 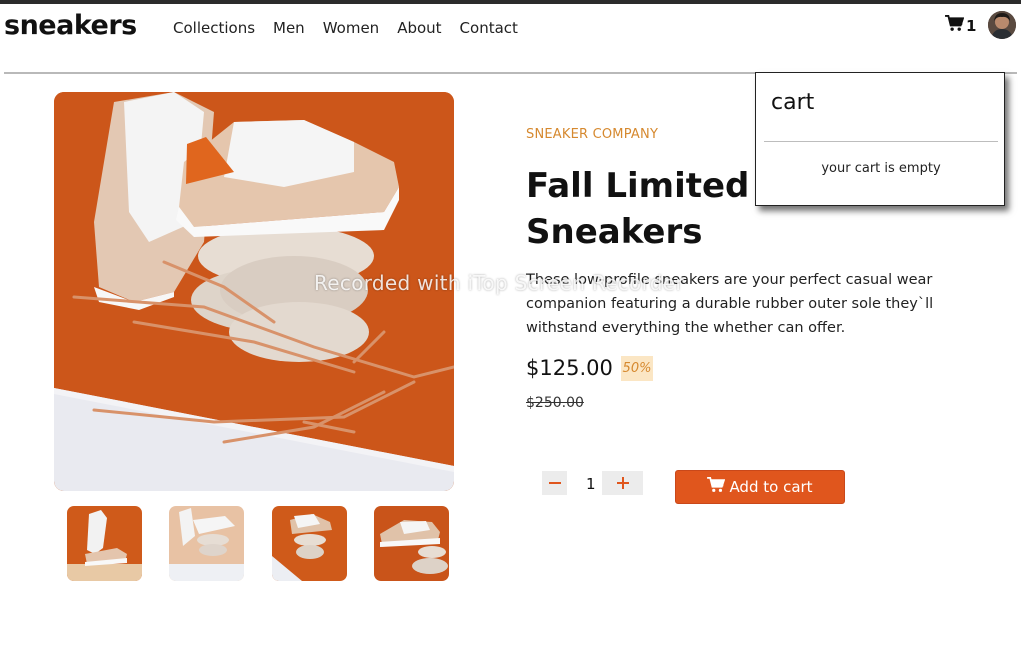 I want to click on minus-icon, so click(x=554, y=483).